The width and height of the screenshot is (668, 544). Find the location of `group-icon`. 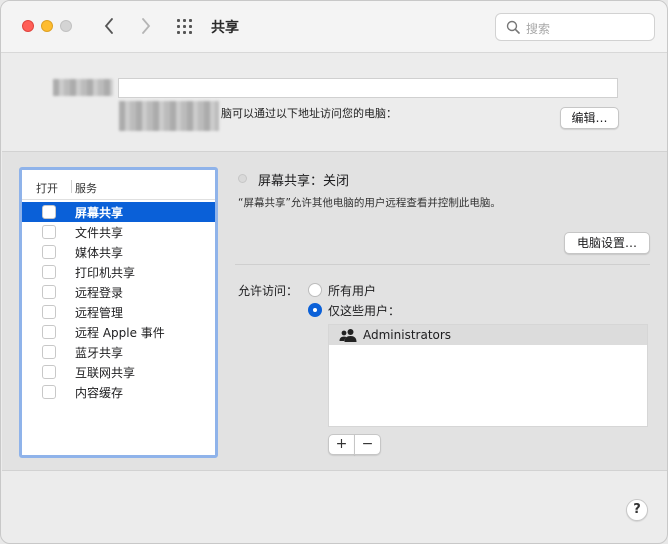

group-icon is located at coordinates (348, 335).